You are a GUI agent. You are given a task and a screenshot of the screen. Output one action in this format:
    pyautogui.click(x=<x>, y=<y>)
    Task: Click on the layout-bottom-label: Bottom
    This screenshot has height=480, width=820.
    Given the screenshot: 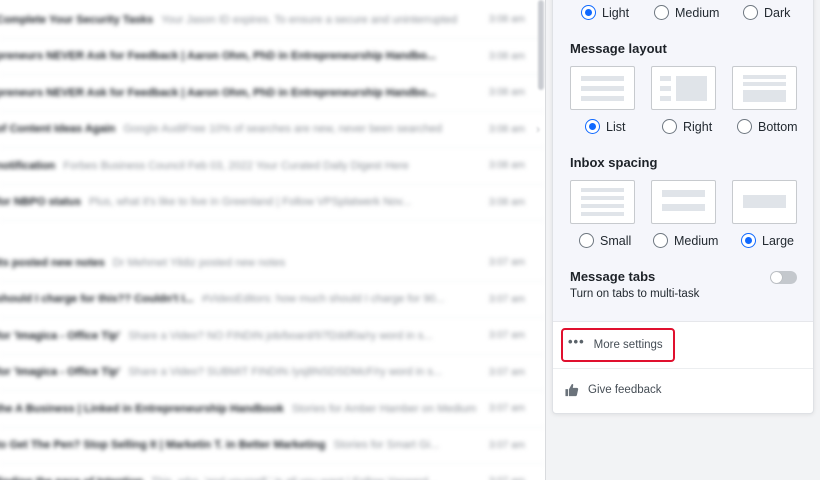 What is the action you would take?
    pyautogui.click(x=778, y=126)
    